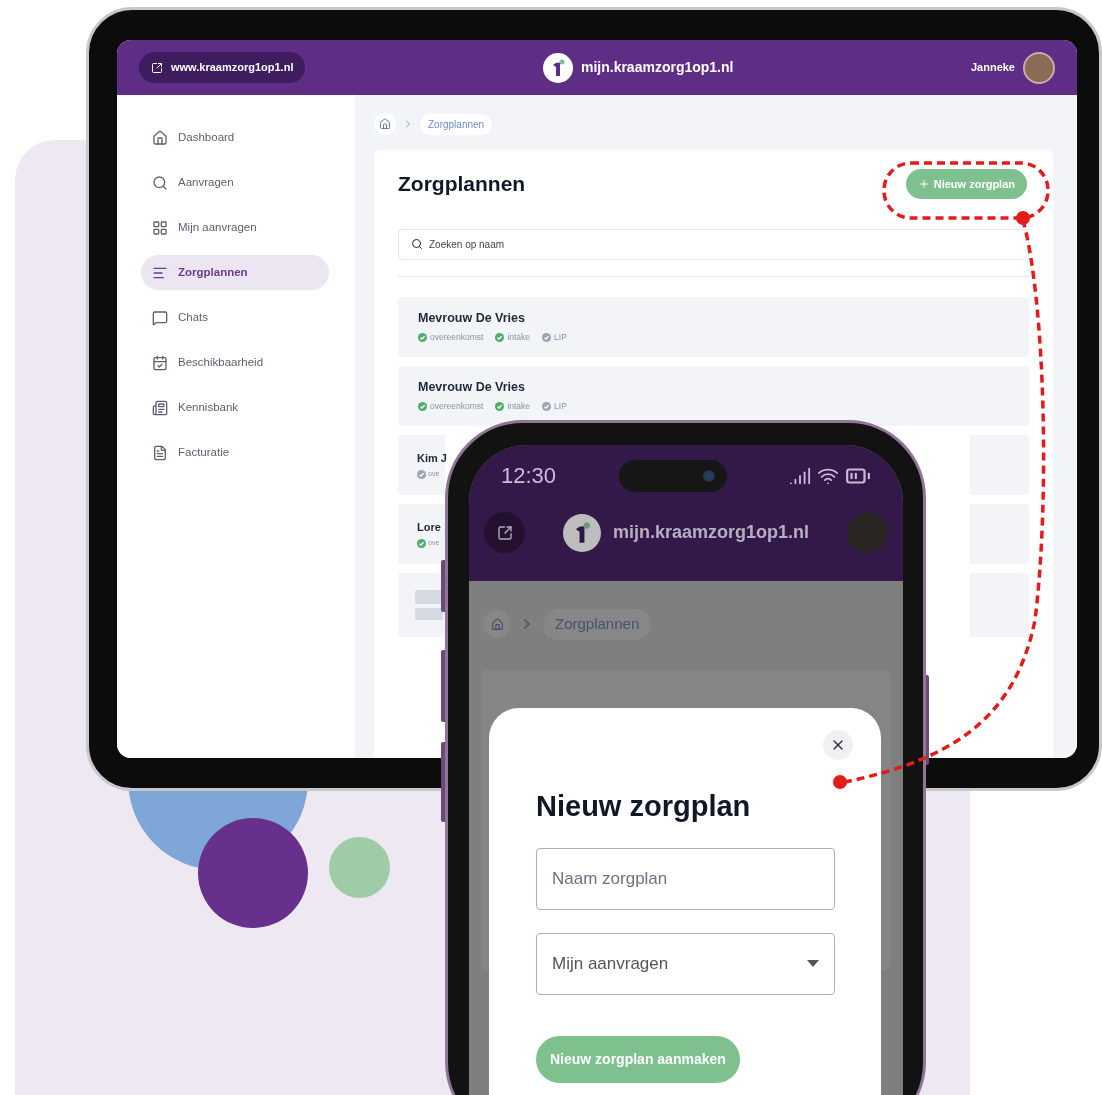  I want to click on avatar-photo-placeholder, so click(1039, 67).